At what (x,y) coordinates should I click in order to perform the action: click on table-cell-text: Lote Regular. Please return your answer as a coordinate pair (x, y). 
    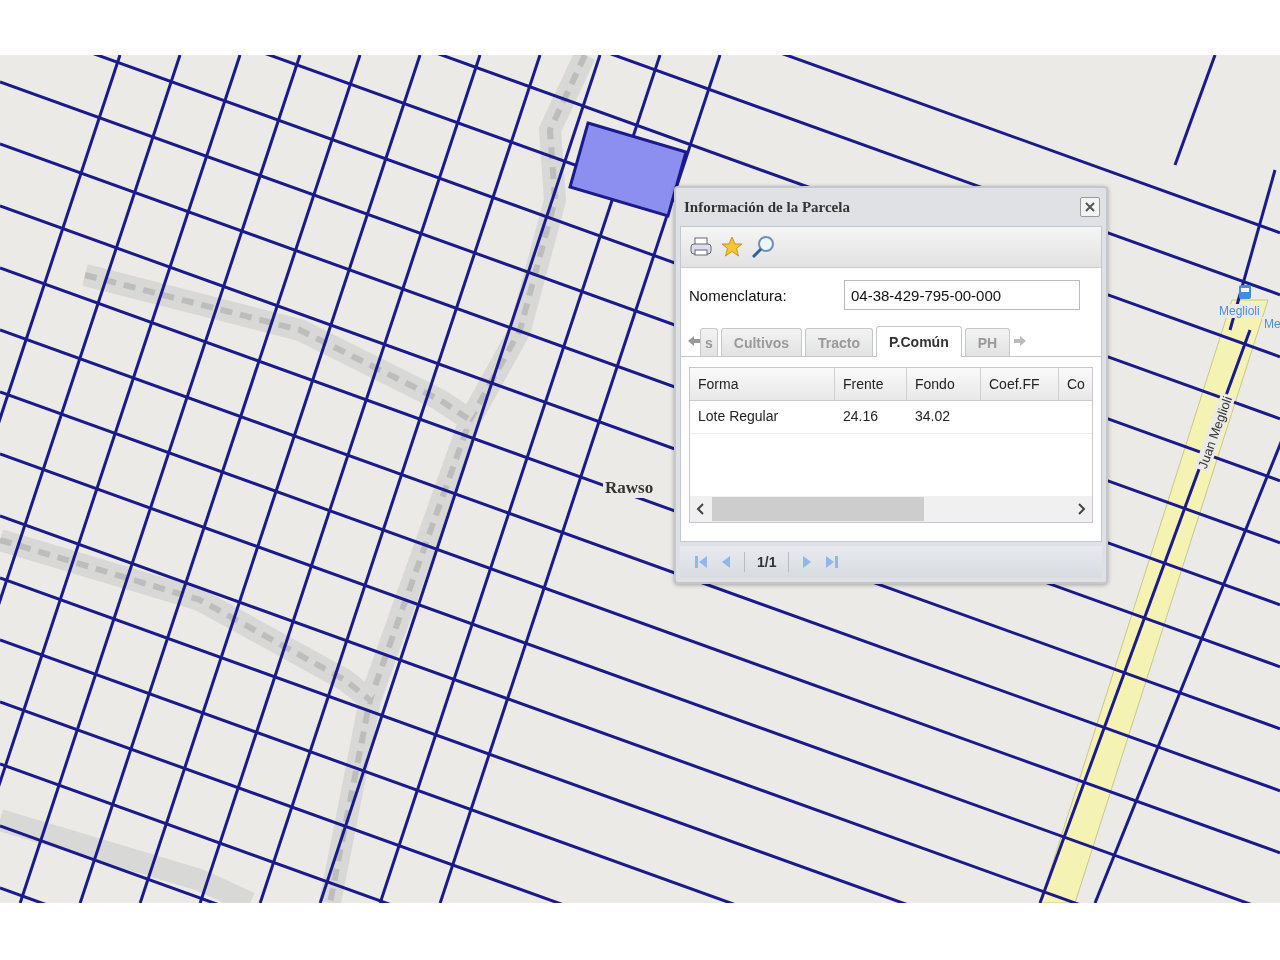
    Looking at the image, I should click on (738, 416).